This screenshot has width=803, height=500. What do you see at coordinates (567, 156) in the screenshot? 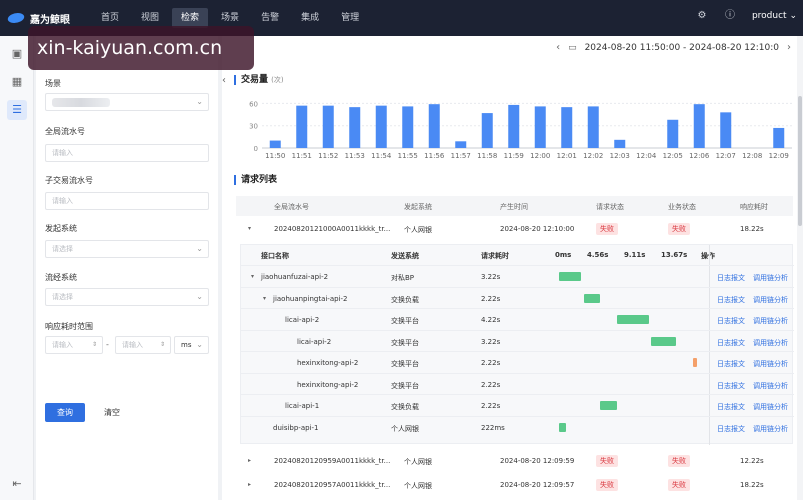
I see `x-tick-label: 12:01` at bounding box center [567, 156].